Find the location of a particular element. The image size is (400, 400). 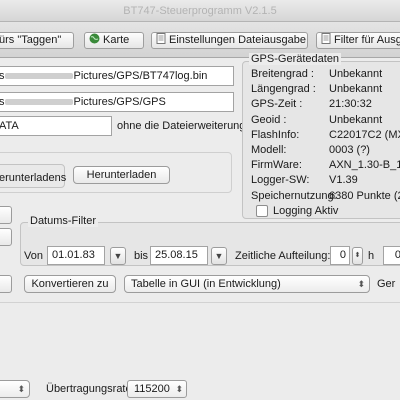

download-button: Herunterladen is located at coordinates (121, 175).